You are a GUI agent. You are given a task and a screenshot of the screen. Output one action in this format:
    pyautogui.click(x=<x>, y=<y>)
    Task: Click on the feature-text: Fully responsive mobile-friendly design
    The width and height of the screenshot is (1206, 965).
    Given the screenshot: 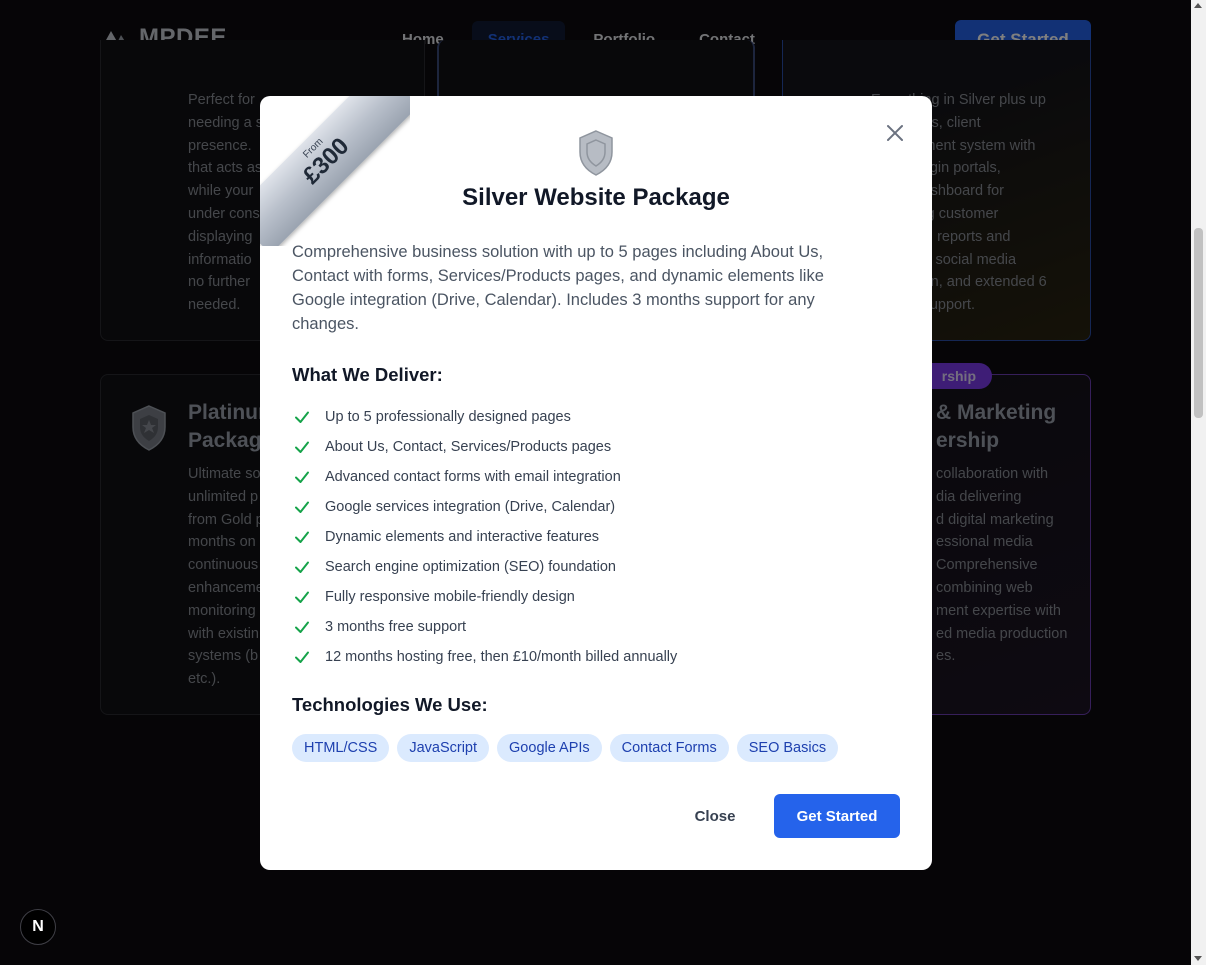 What is the action you would take?
    pyautogui.click(x=450, y=597)
    